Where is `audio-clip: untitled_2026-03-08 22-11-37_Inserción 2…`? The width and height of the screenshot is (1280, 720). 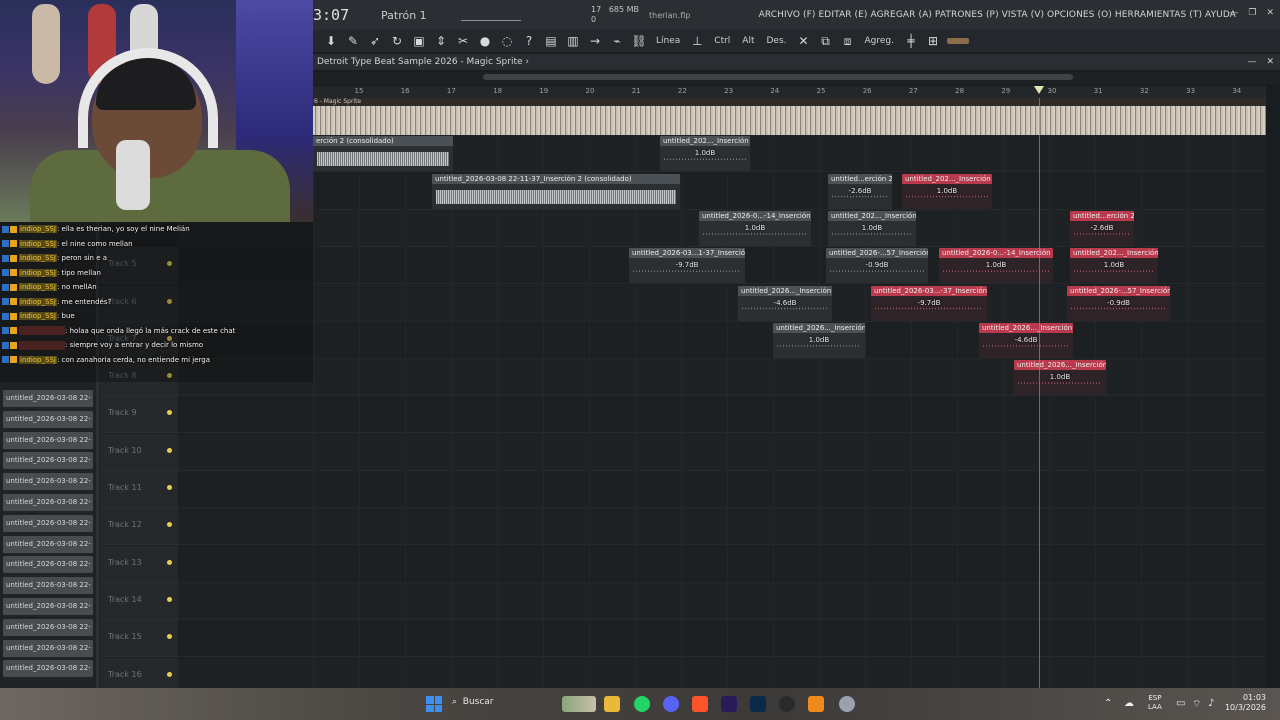 audio-clip: untitled_2026-03-08 22-11-37_Inserción 2… is located at coordinates (556, 191).